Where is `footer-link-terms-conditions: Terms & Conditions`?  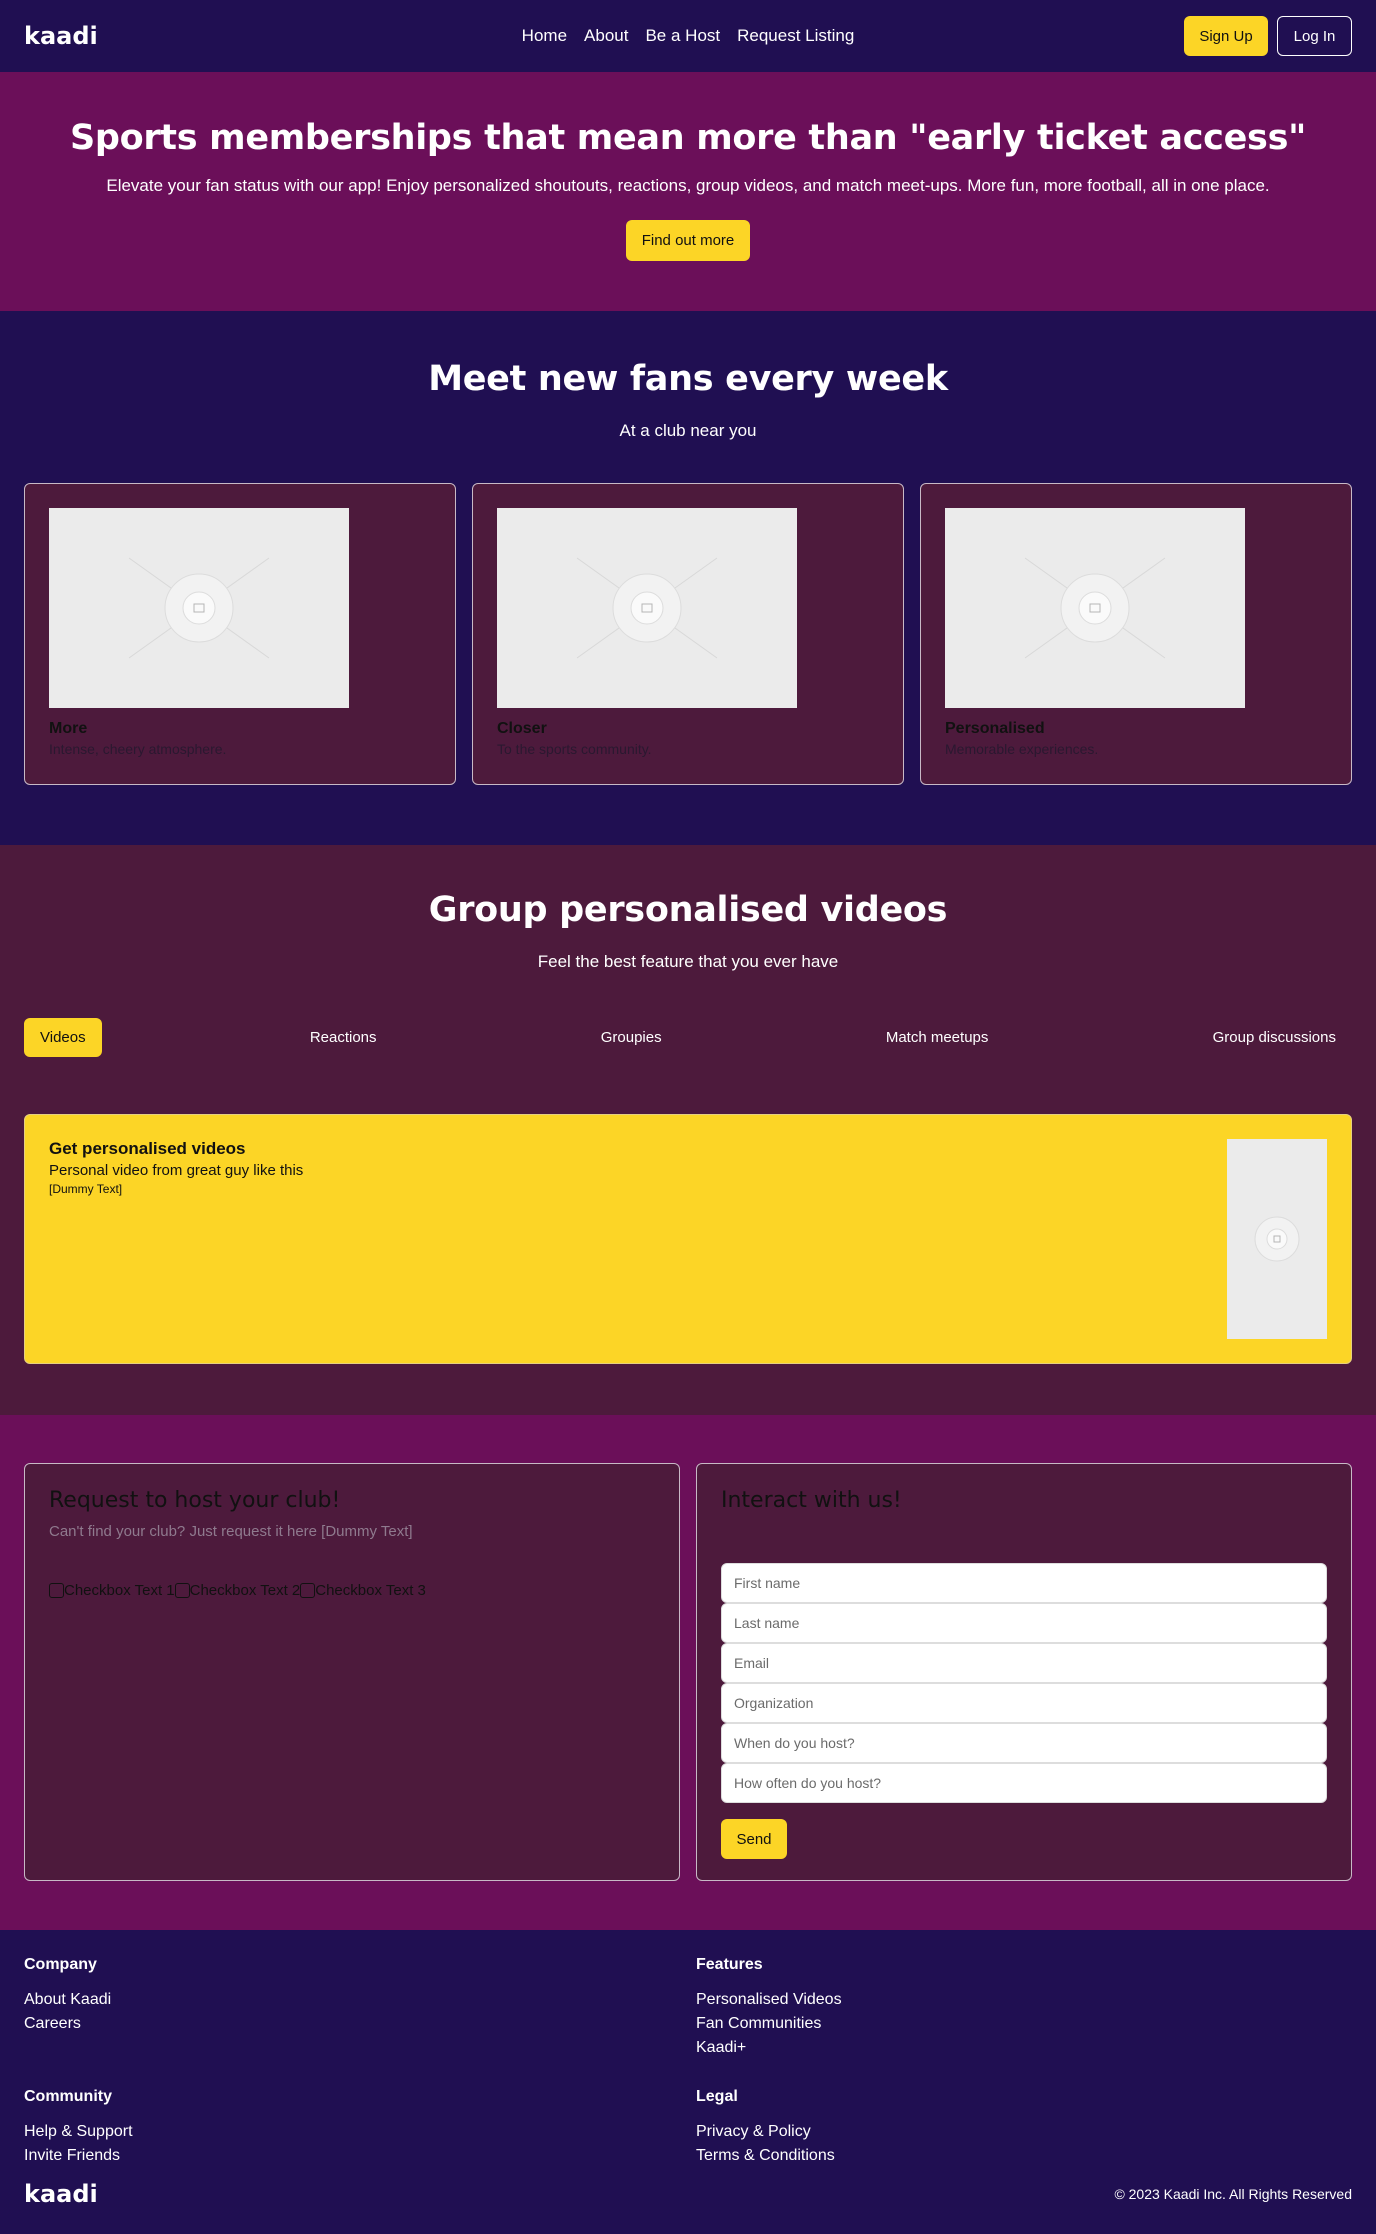
footer-link-terms-conditions: Terms & Conditions is located at coordinates (1020, 2156).